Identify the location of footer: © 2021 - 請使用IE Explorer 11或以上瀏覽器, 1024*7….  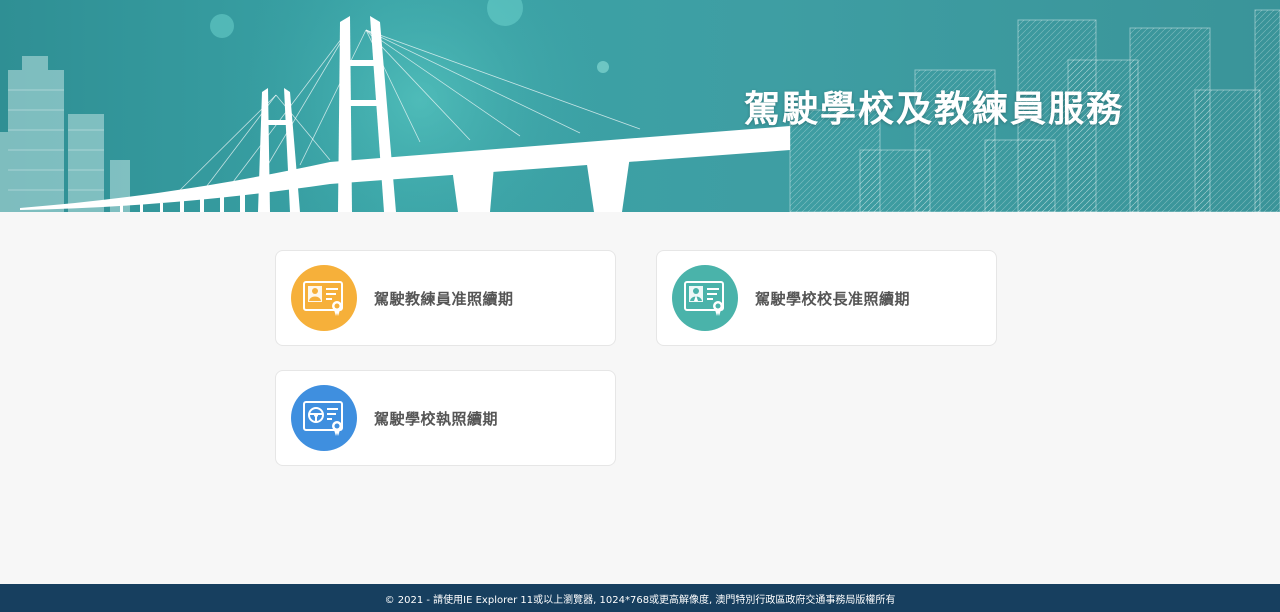
(640, 598).